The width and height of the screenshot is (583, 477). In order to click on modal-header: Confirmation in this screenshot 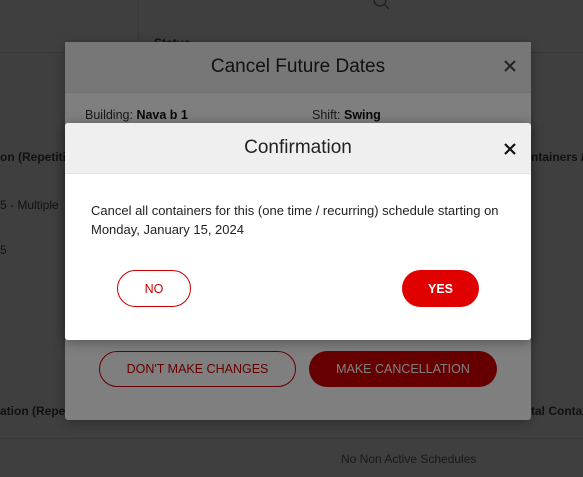, I will do `click(298, 148)`.